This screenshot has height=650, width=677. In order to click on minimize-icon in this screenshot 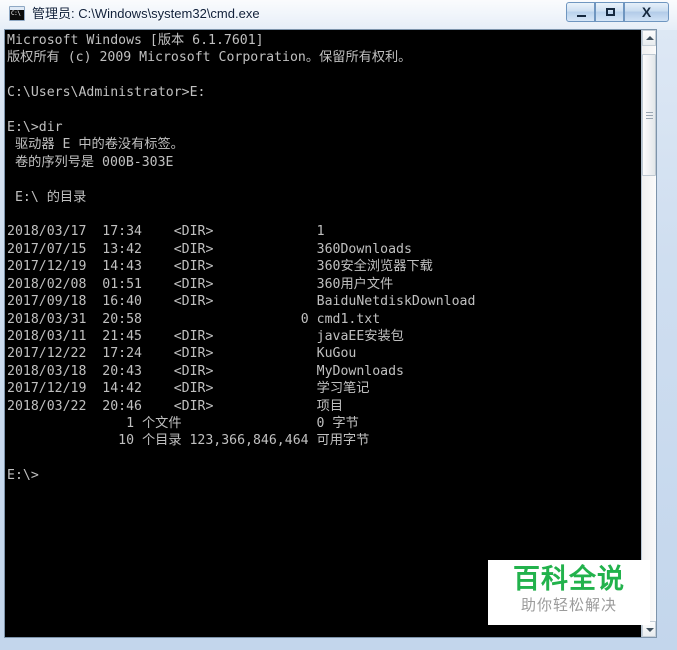, I will do `click(581, 16)`.